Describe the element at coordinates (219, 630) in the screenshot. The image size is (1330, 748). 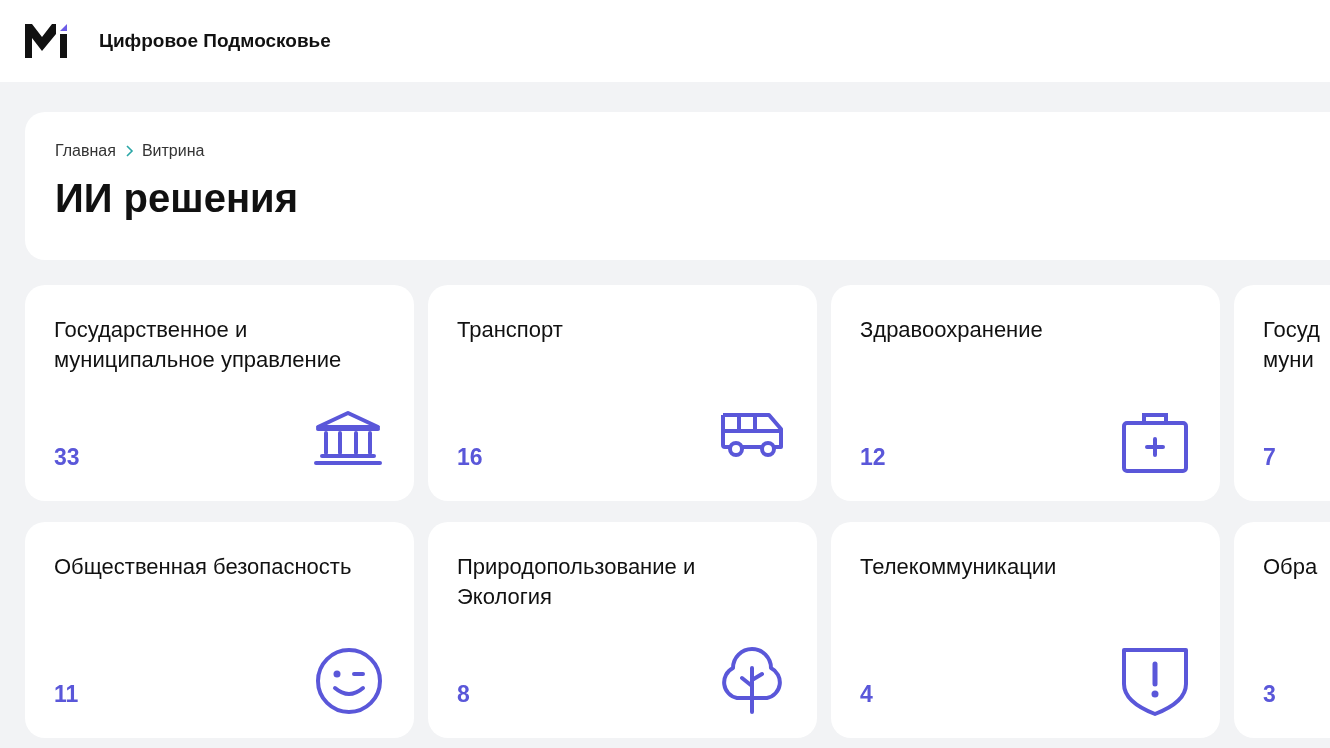
I see `category-card: Общественная безопасность 11` at that location.